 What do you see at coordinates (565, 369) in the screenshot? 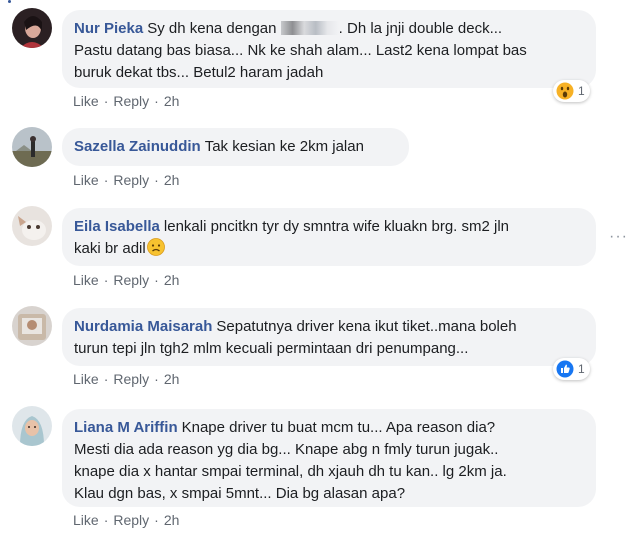
I see `thumbs-up-icon` at bounding box center [565, 369].